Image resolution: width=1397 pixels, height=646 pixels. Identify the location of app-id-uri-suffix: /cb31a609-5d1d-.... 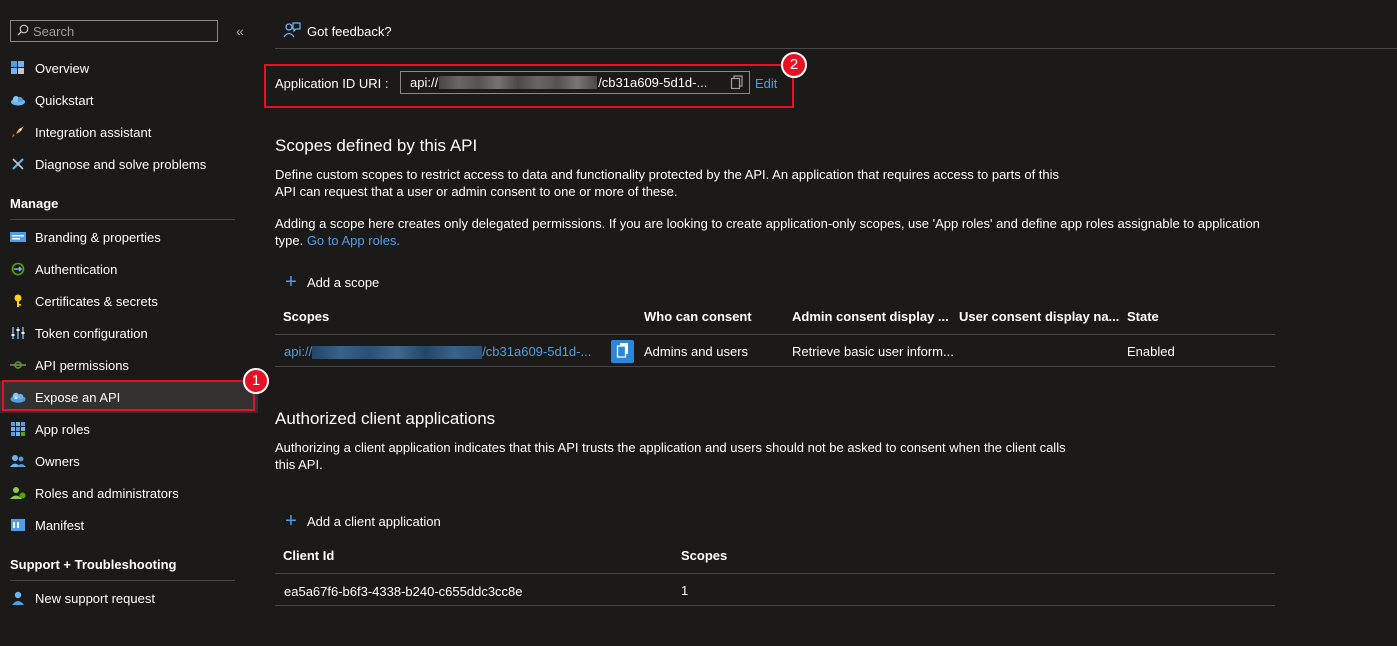
(653, 82).